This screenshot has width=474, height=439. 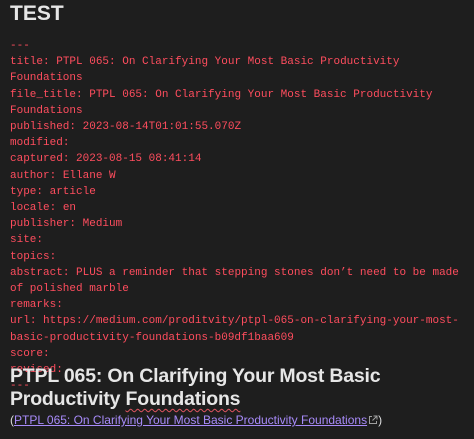 I want to click on field-key: abstract, so click(x=43, y=273).